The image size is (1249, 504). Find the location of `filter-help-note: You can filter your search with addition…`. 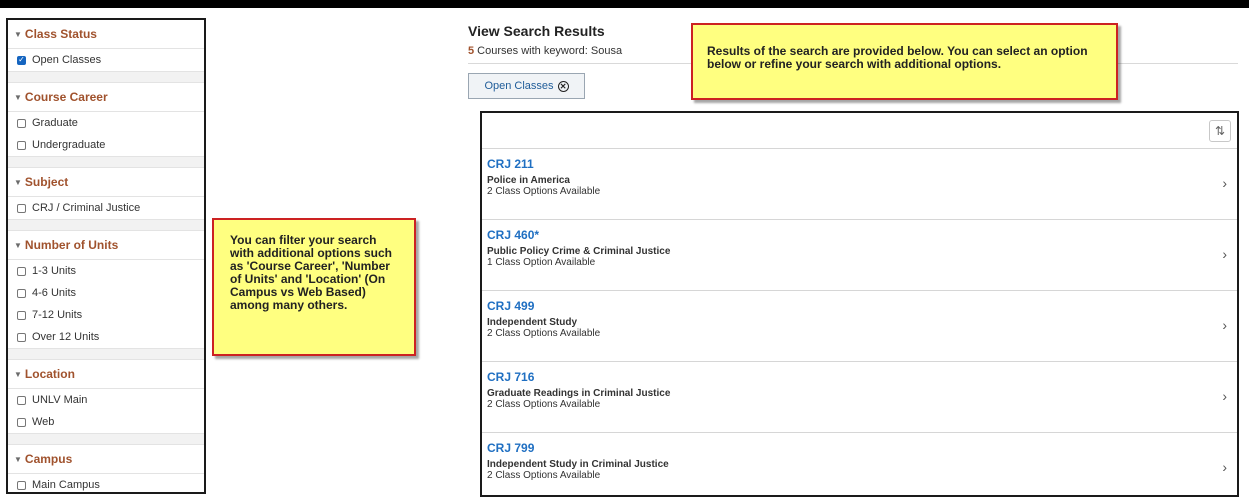

filter-help-note: You can filter your search with addition… is located at coordinates (314, 287).